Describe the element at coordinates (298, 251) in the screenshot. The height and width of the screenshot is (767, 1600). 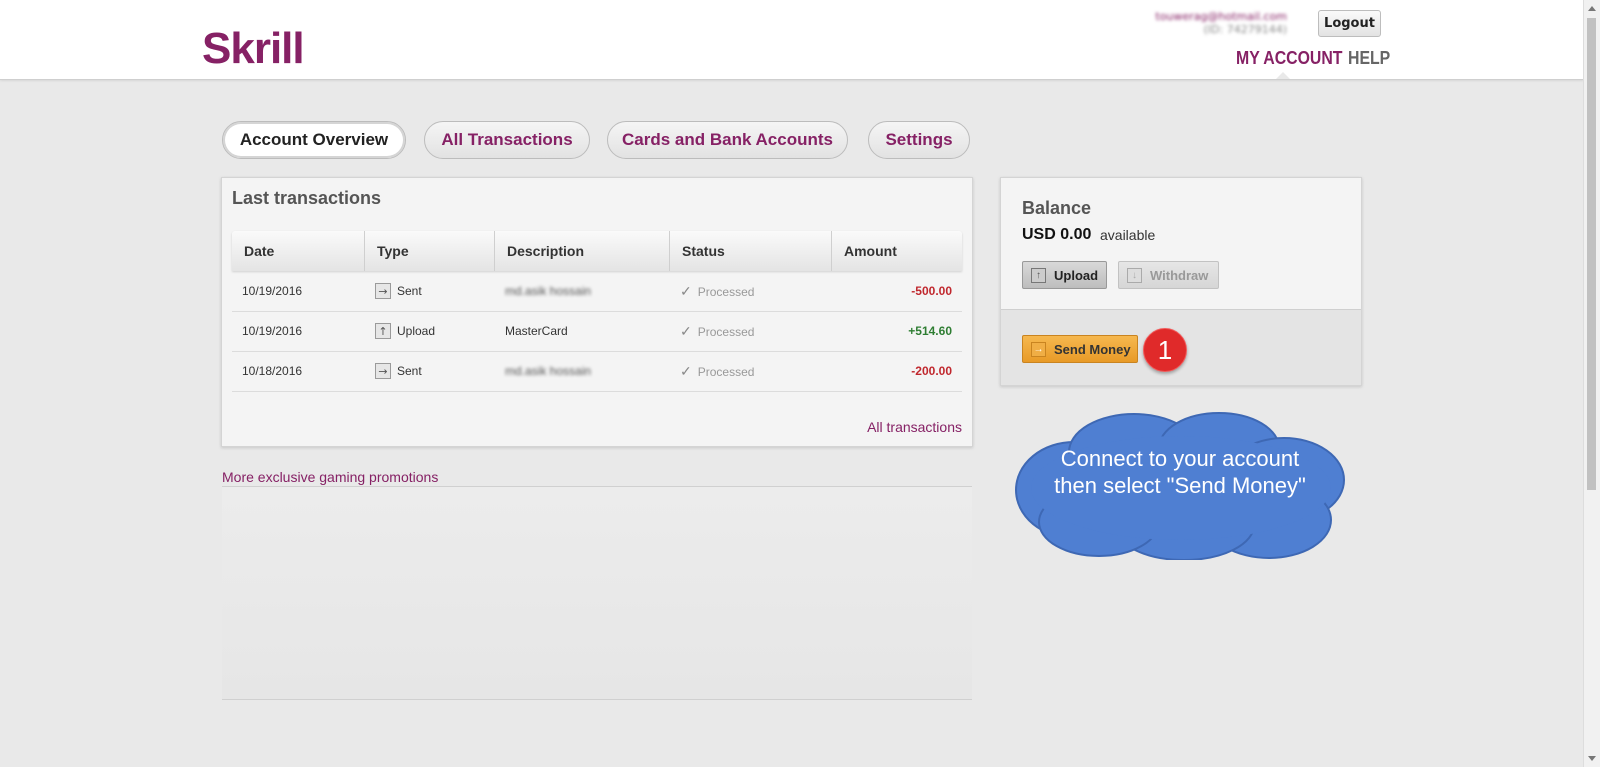
I see `column-header-date: Date` at that location.